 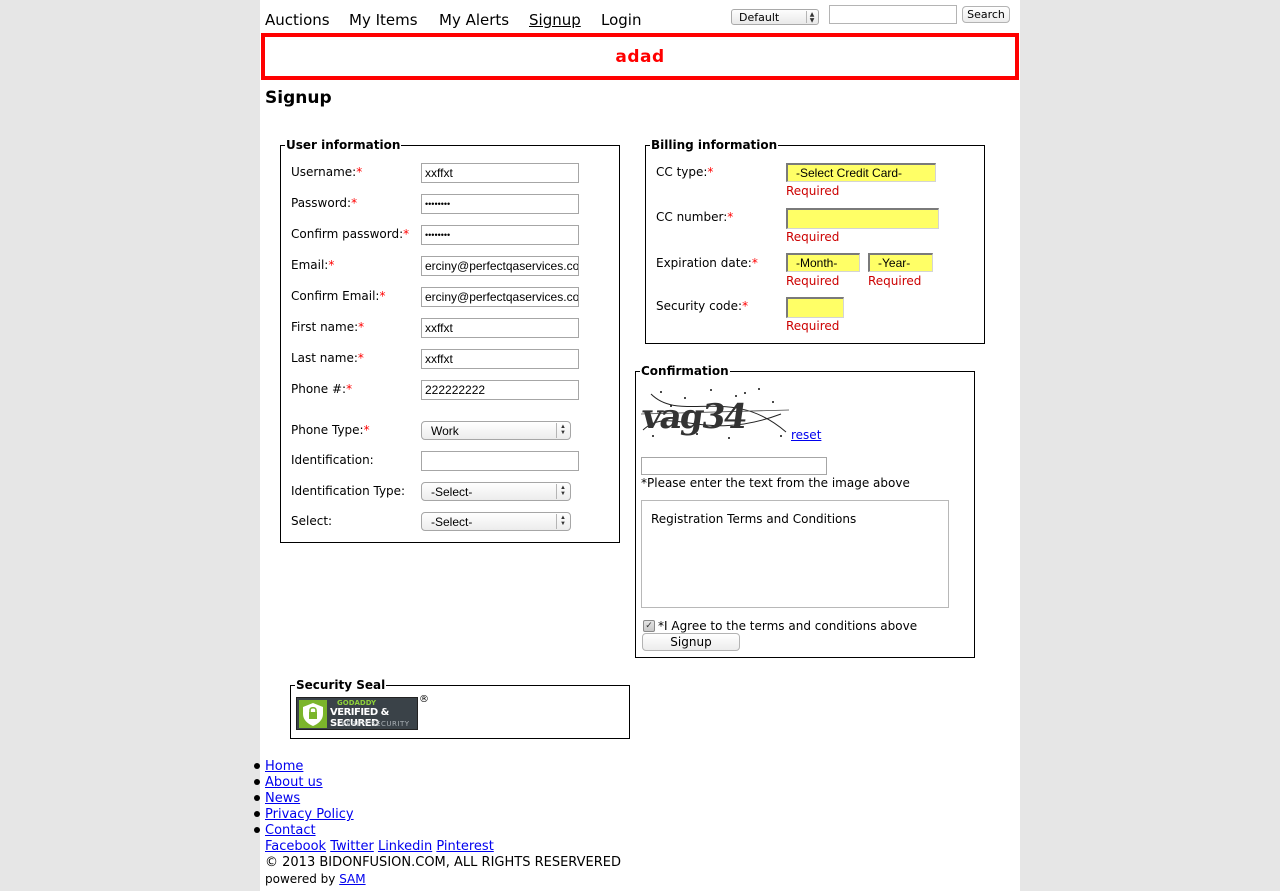 I want to click on first-name-field: xxffxt, so click(x=500, y=328).